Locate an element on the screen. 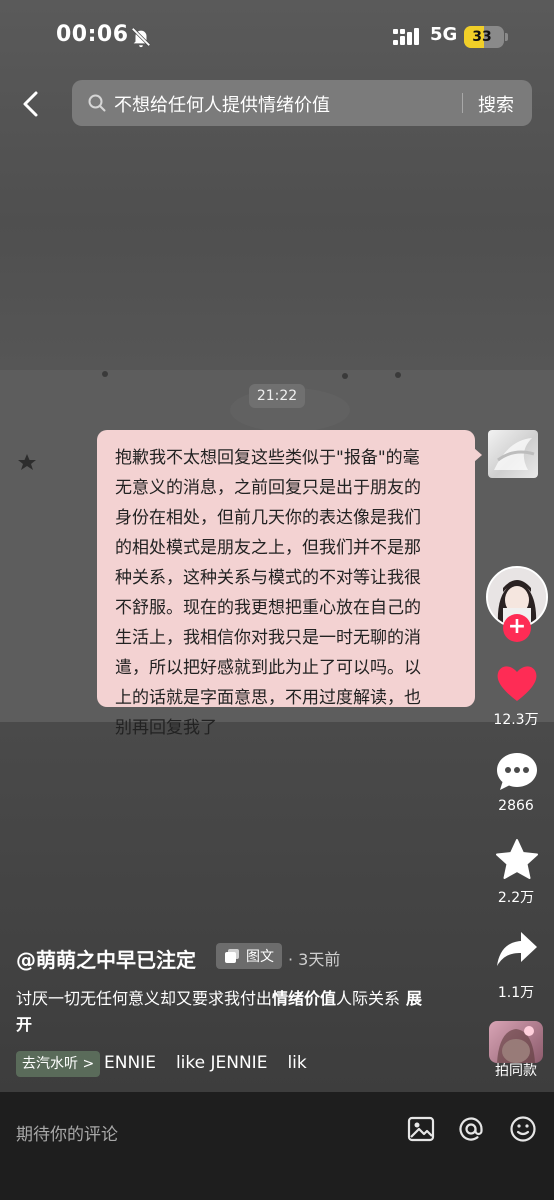  battery-icon: 33 is located at coordinates (484, 37).